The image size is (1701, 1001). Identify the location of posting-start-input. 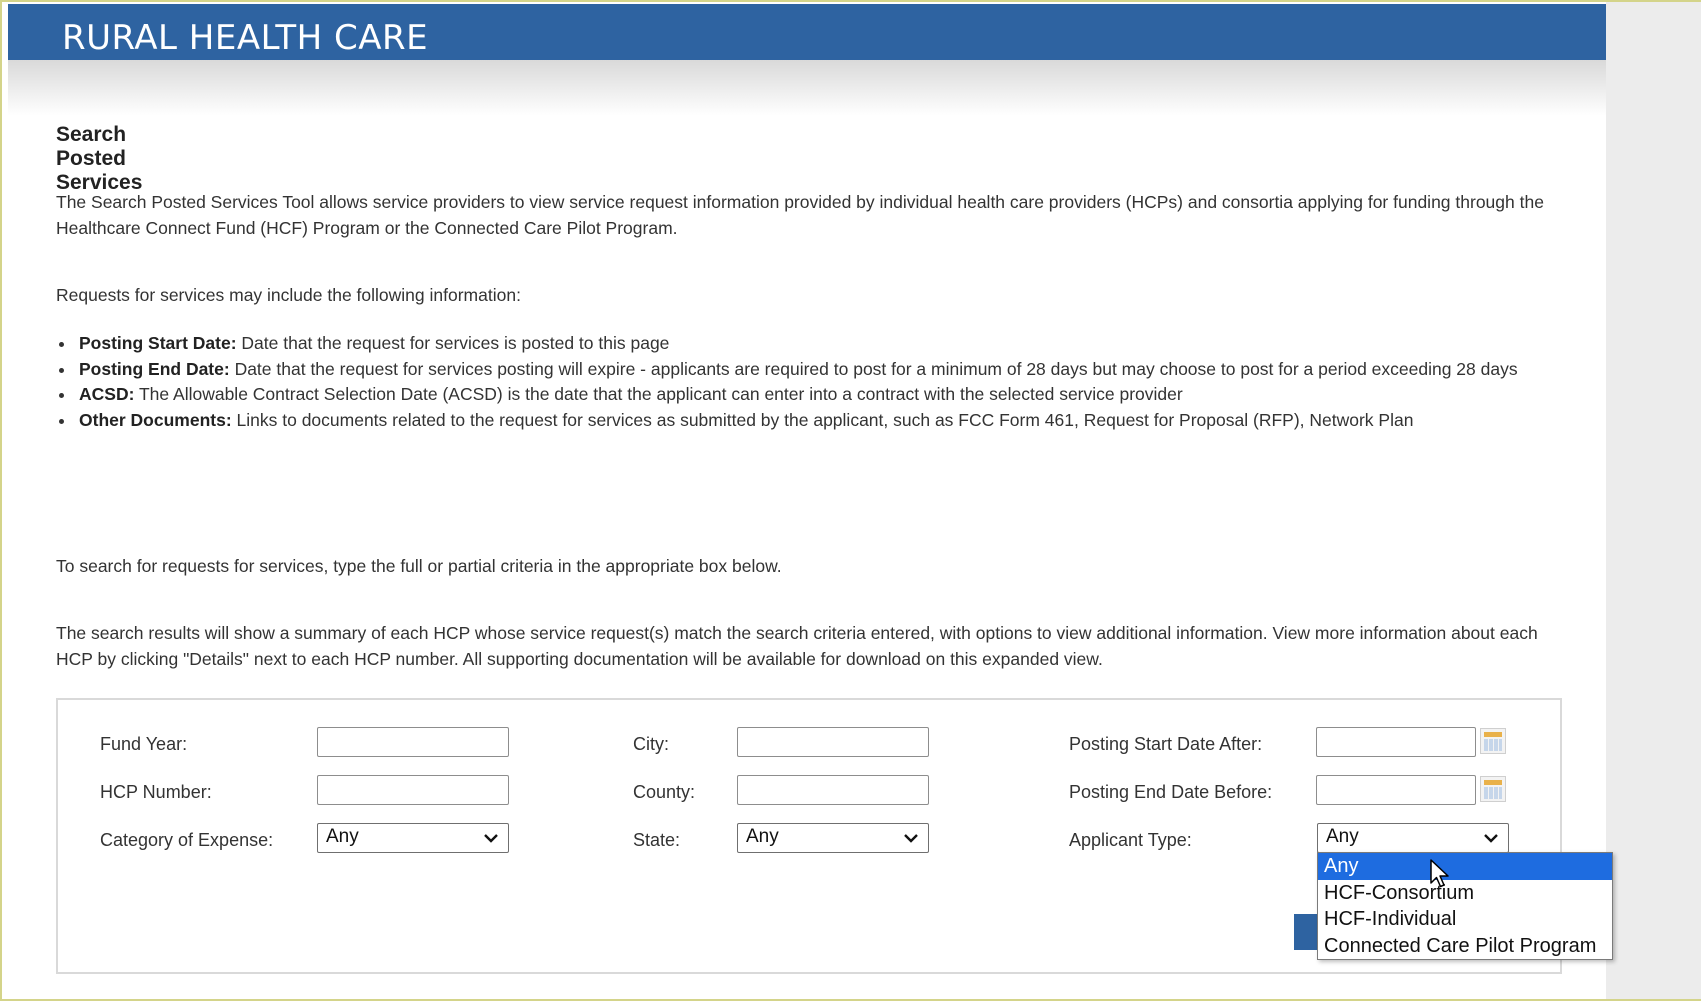
(1396, 742).